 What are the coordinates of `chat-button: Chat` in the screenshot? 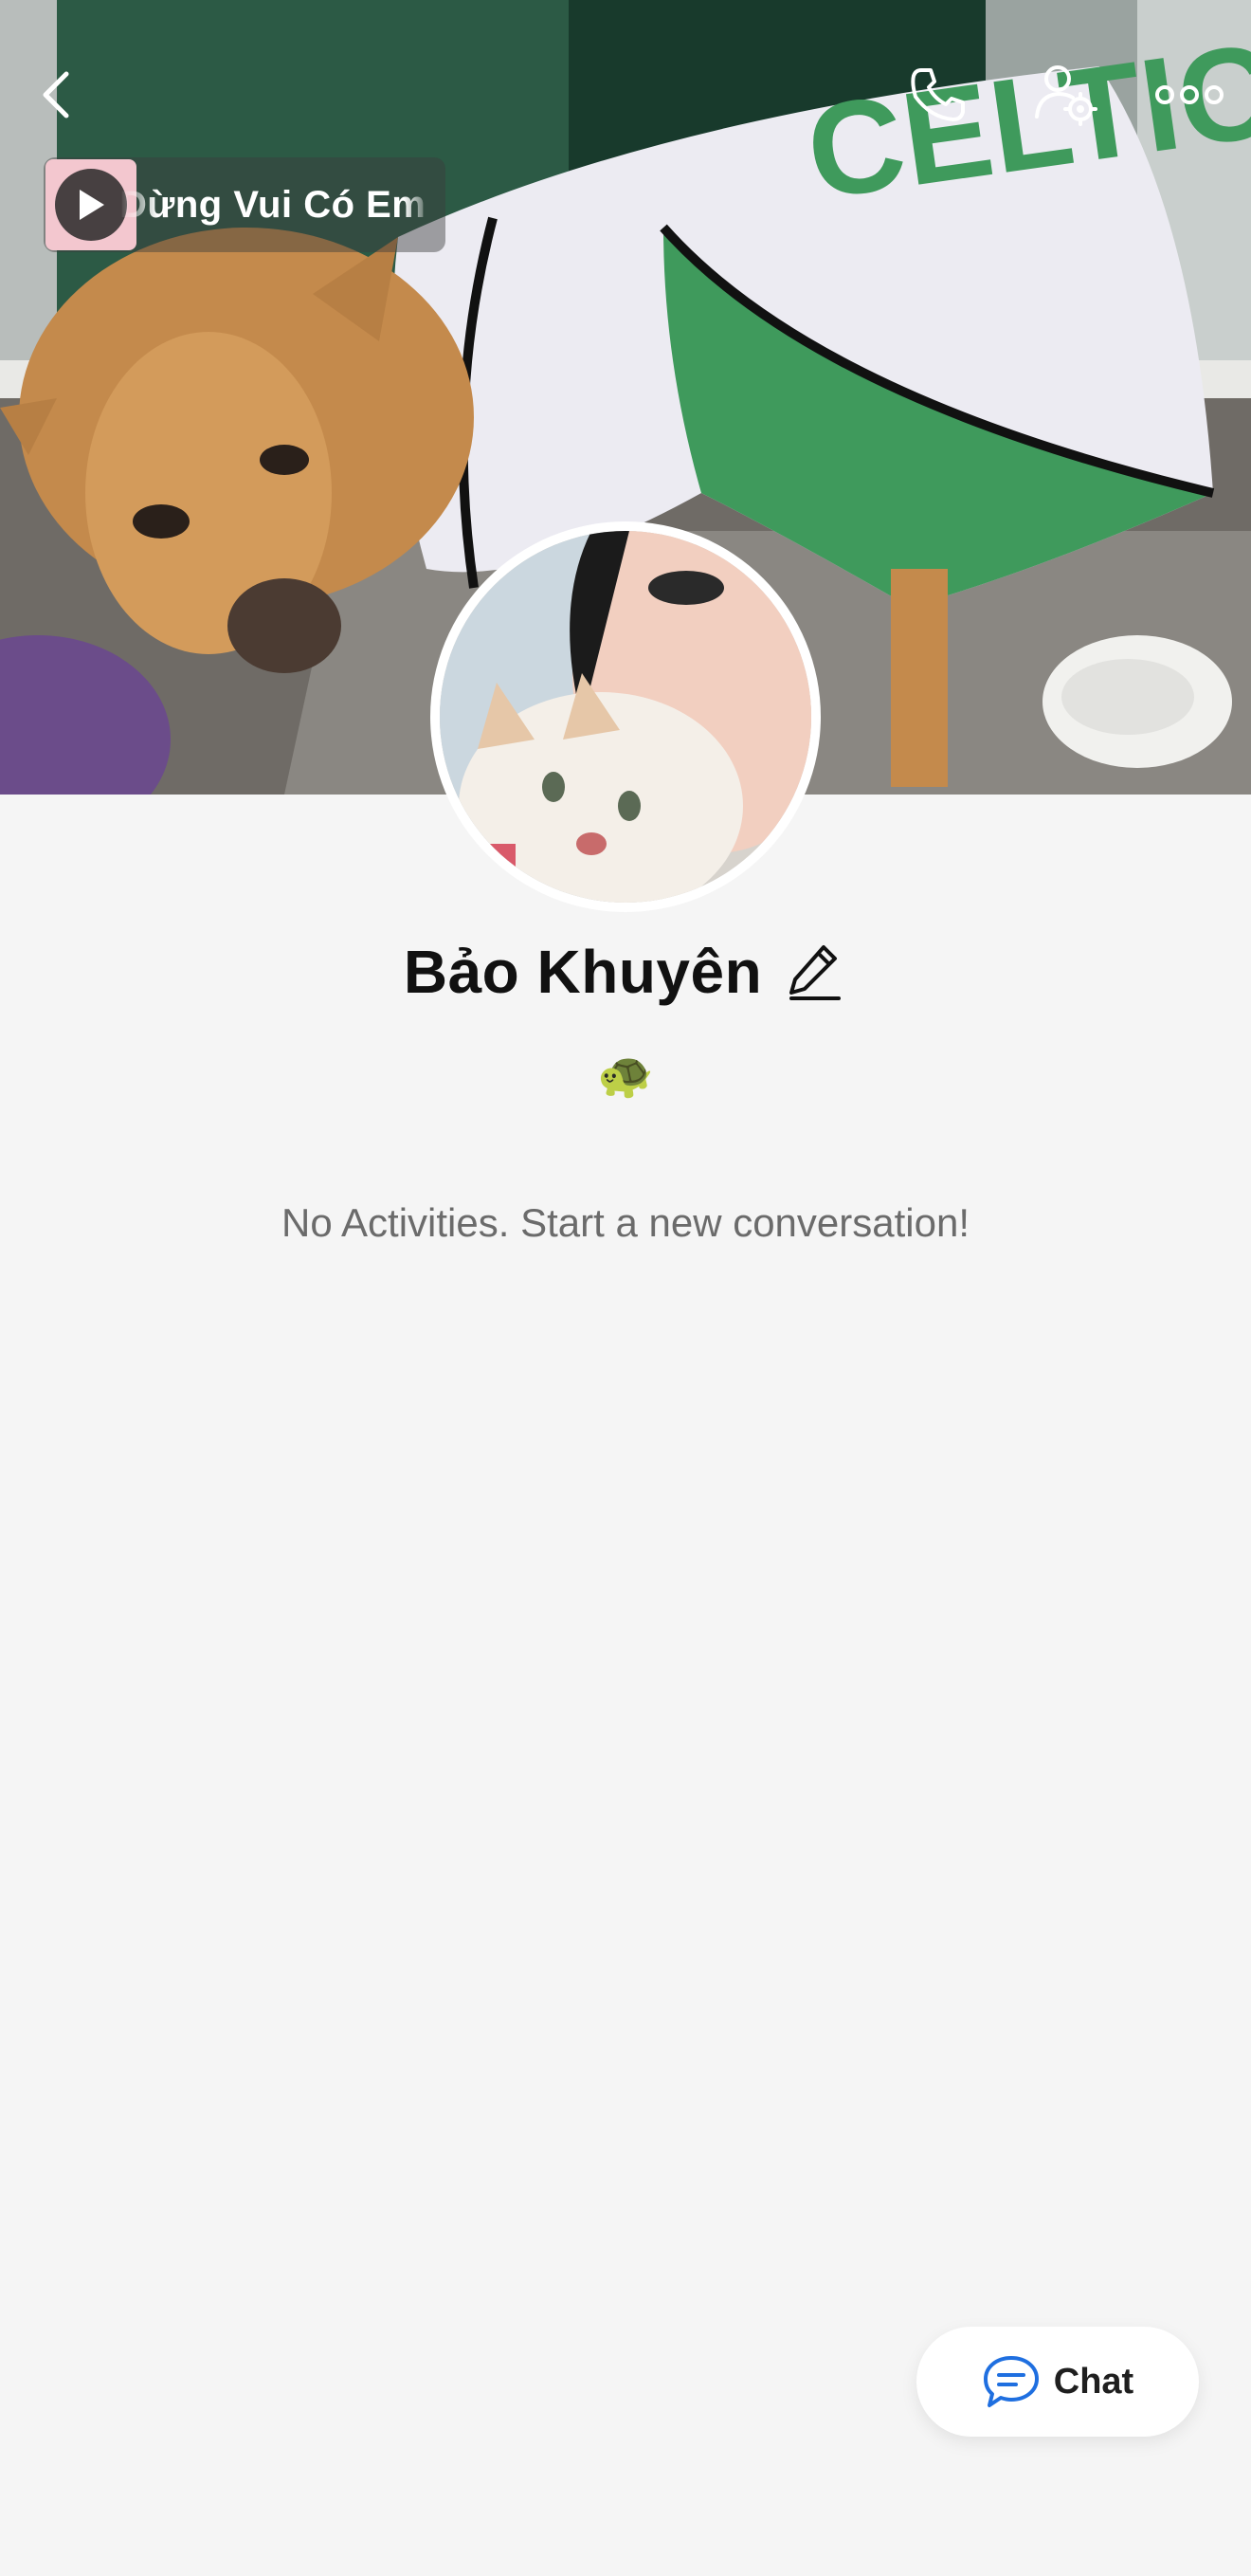 It's located at (1057, 2382).